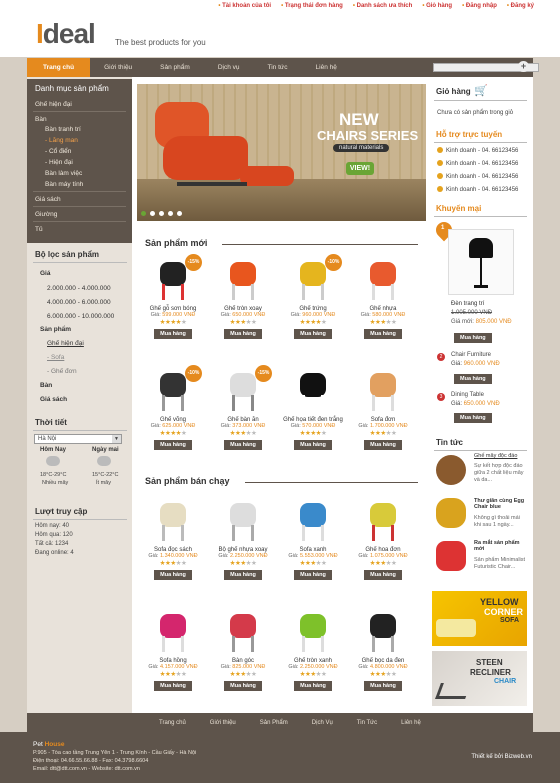 This screenshot has width=560, height=783. I want to click on cat-ghe-hien-dai: Ghế hiện đại, so click(53, 104).